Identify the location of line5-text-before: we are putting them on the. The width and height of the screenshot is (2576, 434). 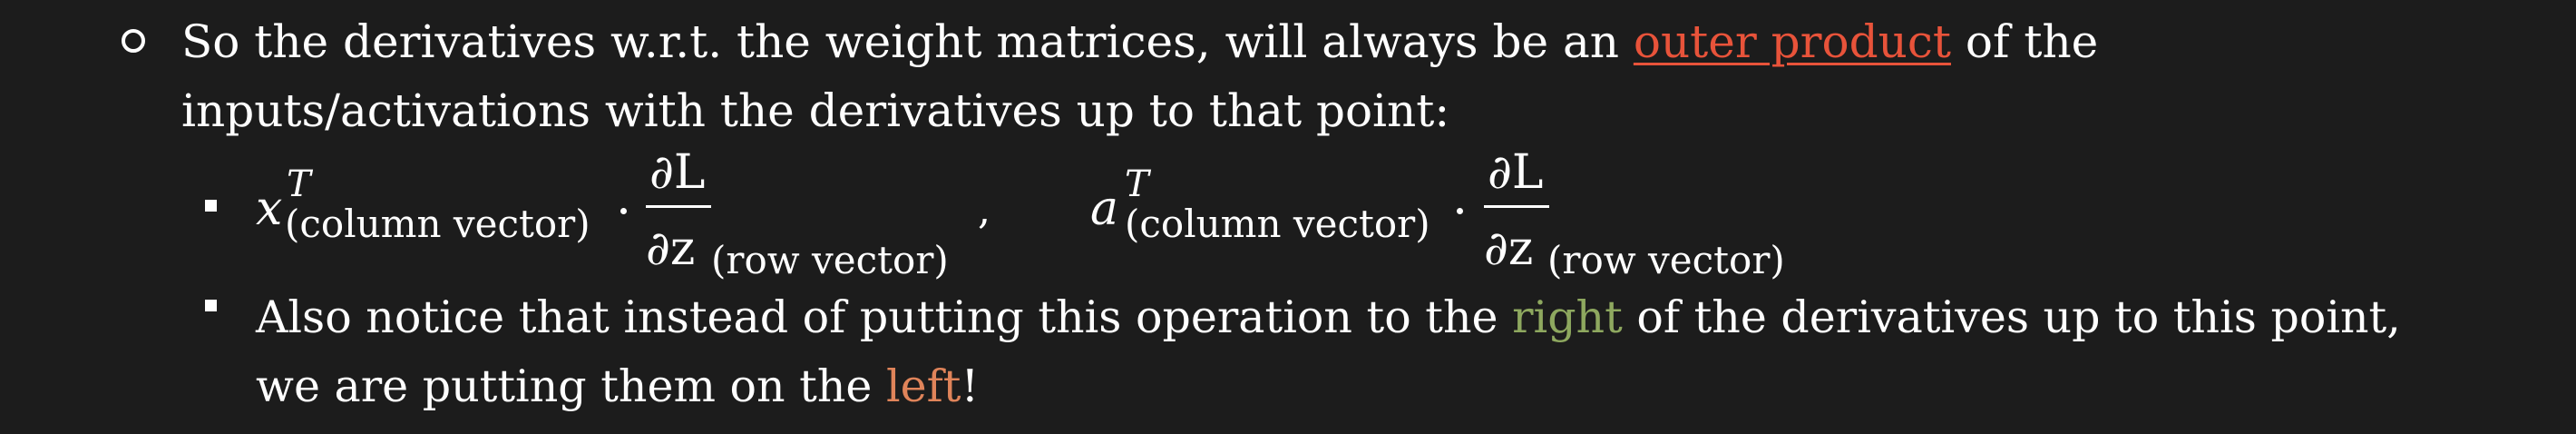
(571, 386).